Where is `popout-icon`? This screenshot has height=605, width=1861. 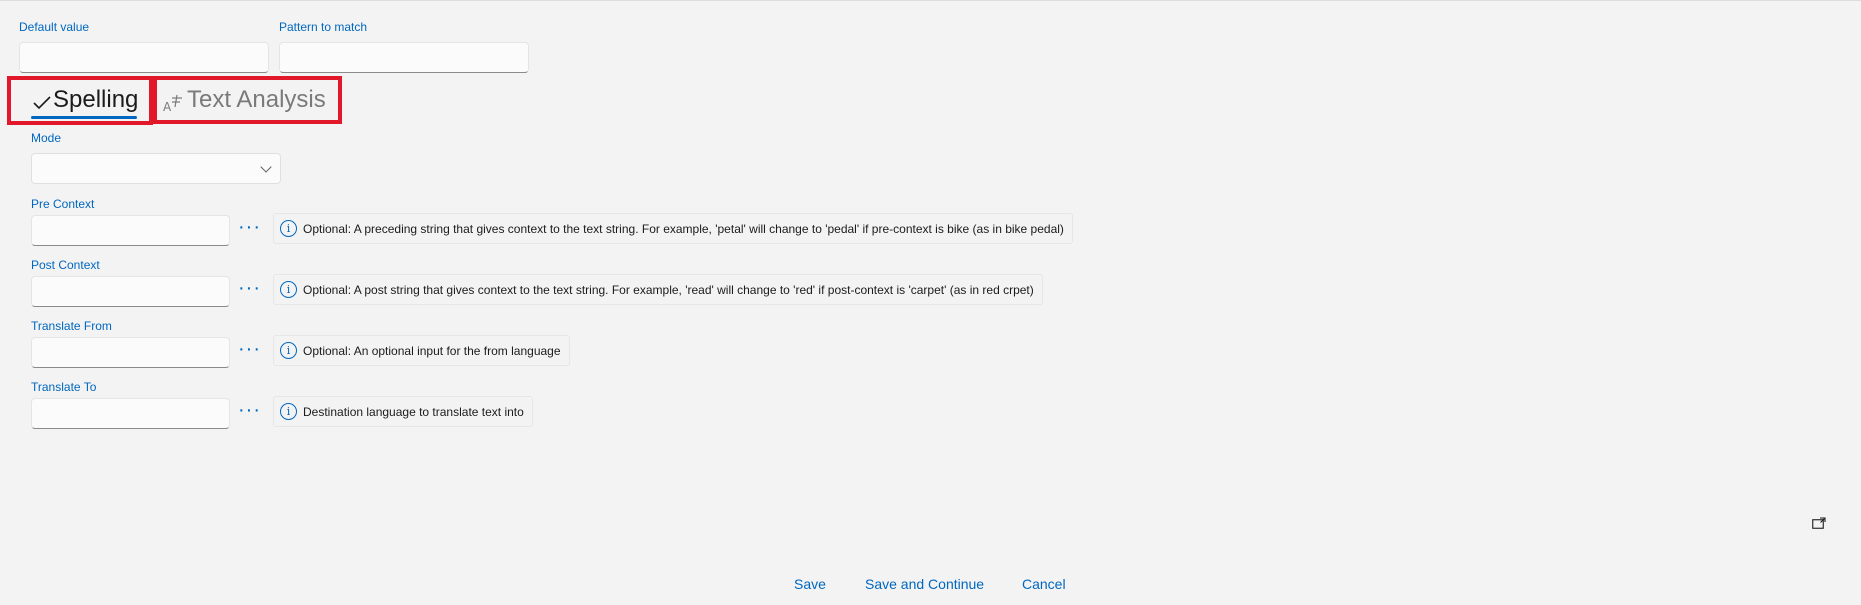
popout-icon is located at coordinates (1819, 523).